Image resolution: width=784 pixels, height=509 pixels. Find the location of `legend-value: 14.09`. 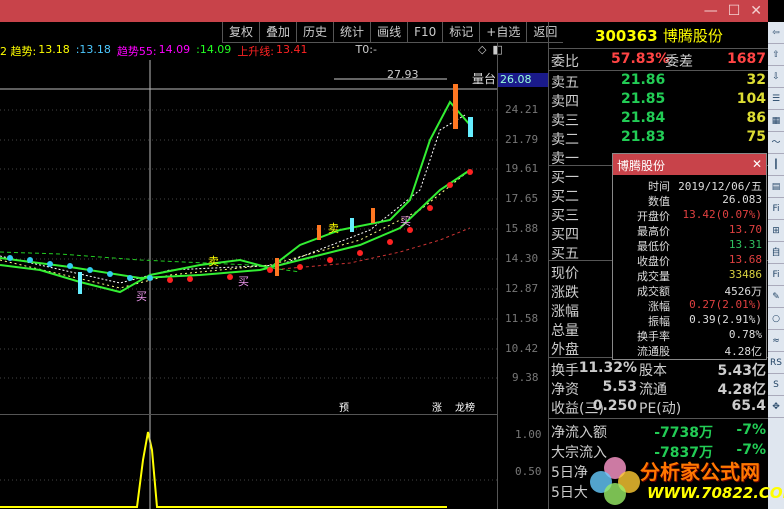

legend-value: 14.09 is located at coordinates (174, 49).